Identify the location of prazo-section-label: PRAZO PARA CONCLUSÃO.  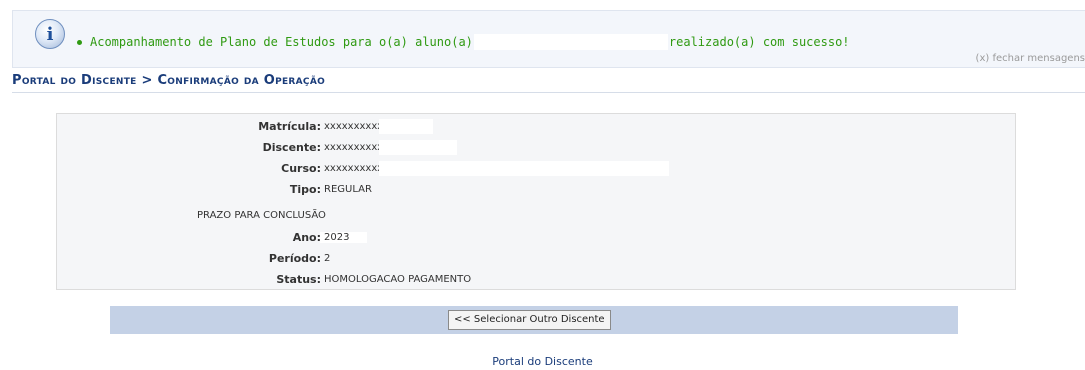
(261, 215).